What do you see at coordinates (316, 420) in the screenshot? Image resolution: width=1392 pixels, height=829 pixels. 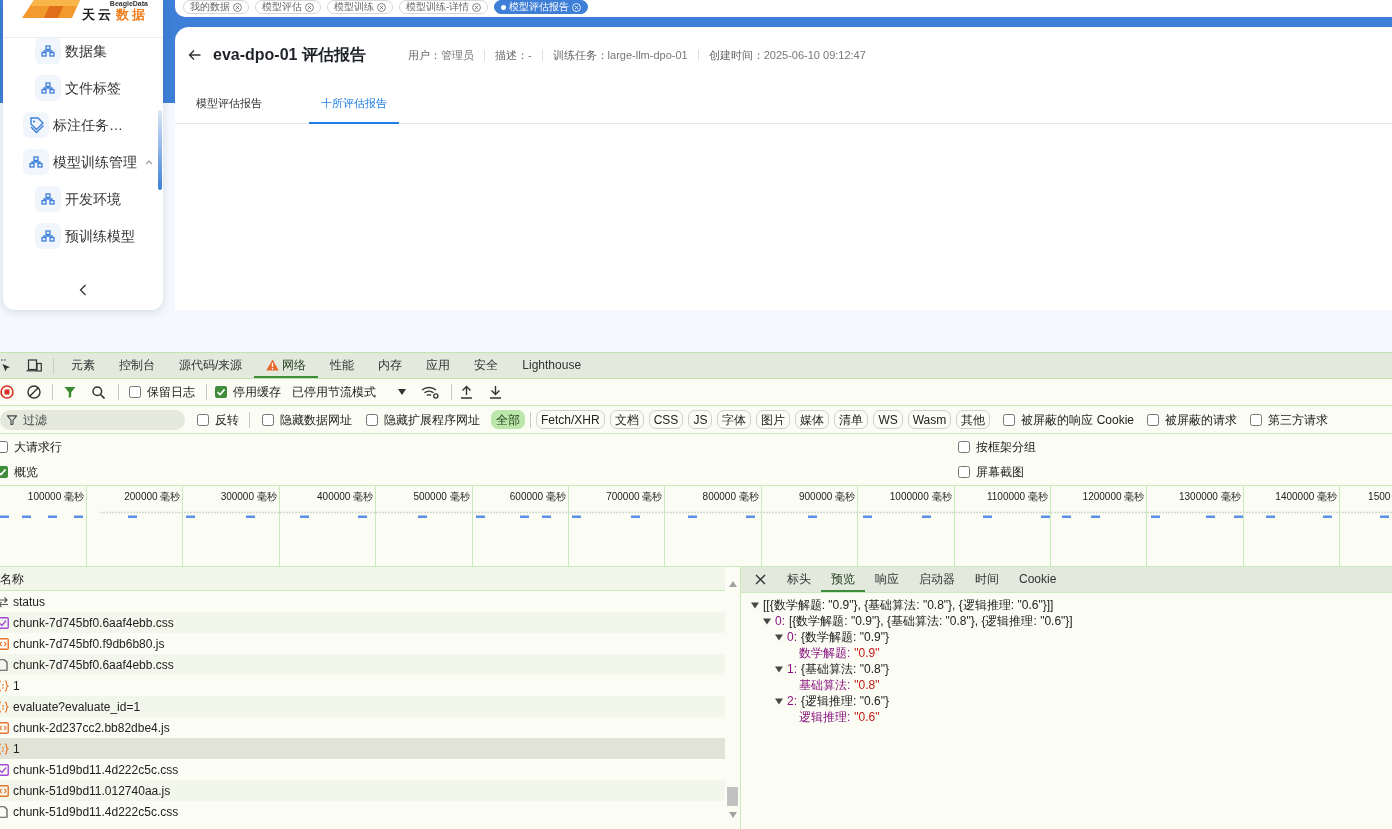 I see `checkbox-label: 隐藏数据网址` at bounding box center [316, 420].